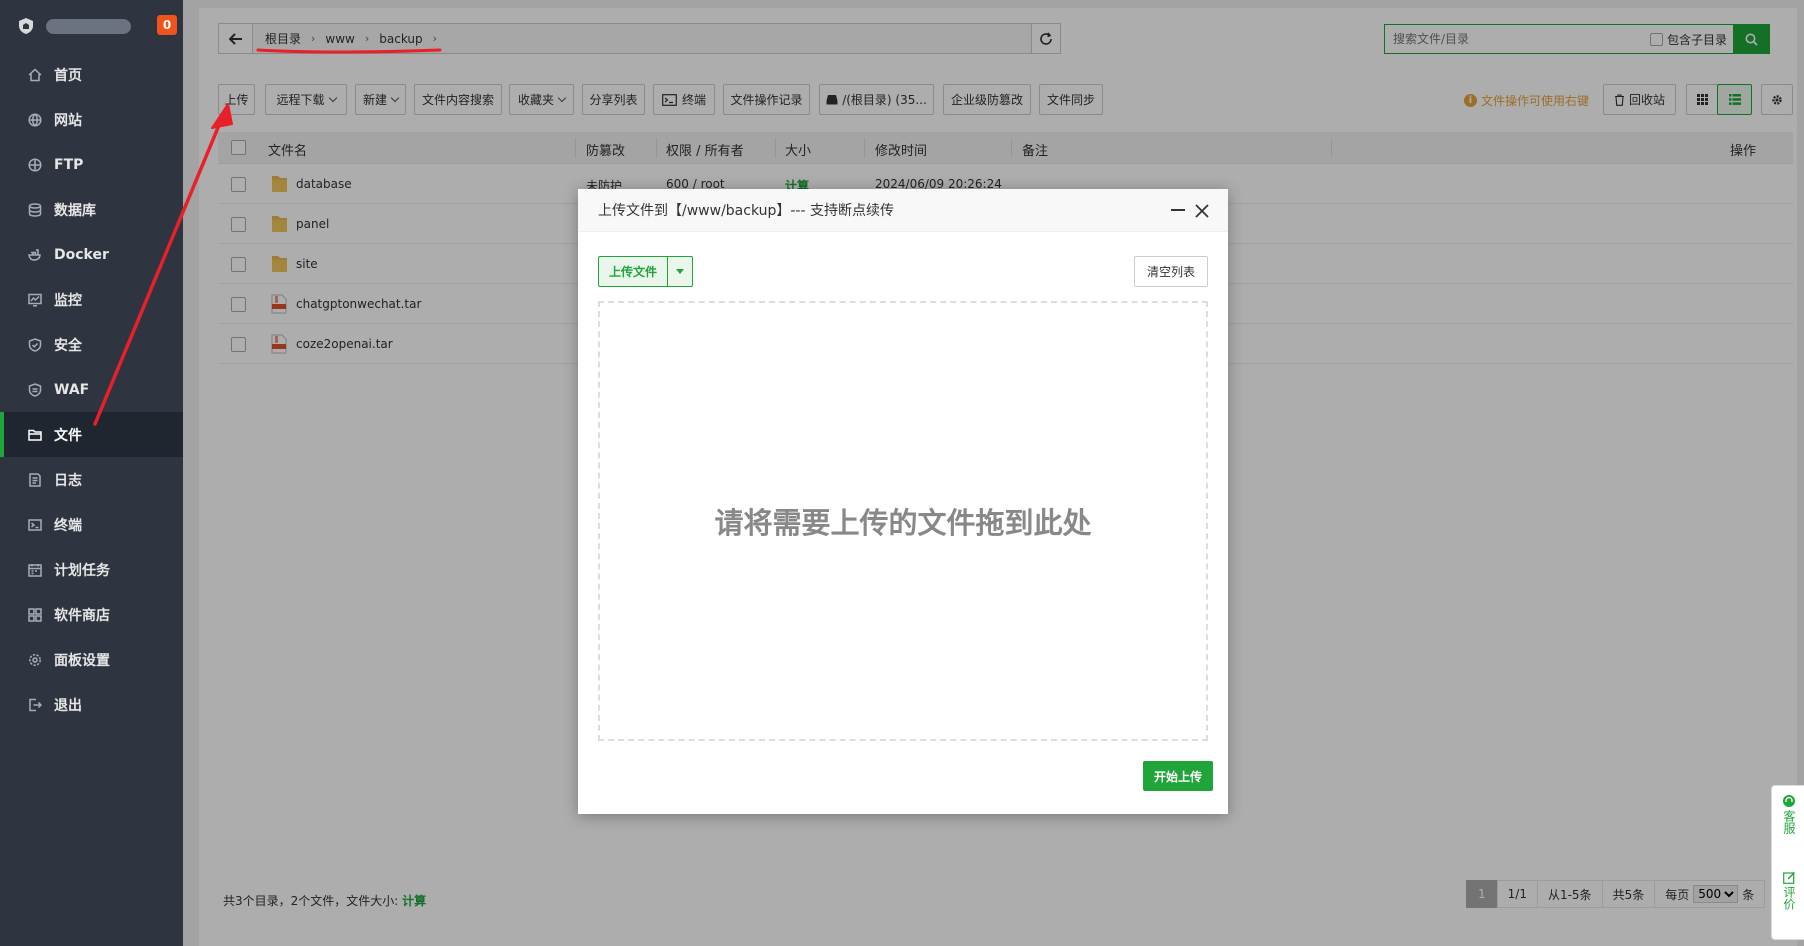  Describe the element at coordinates (88, 26) in the screenshot. I see `server-name-masked` at that location.